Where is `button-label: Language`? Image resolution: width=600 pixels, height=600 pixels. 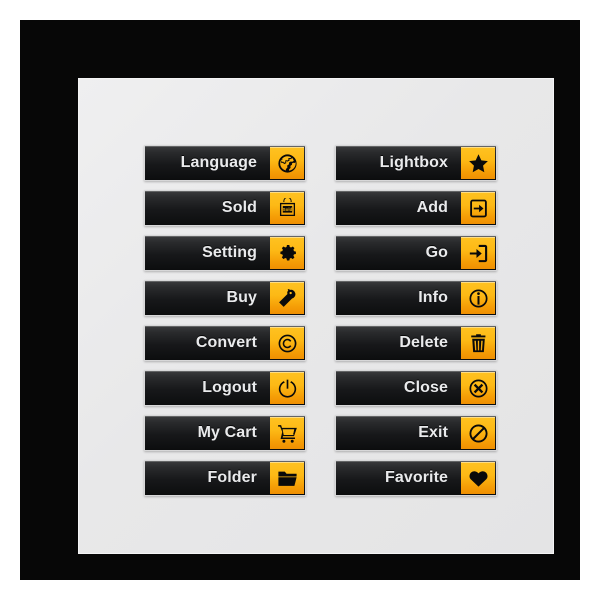 button-label: Language is located at coordinates (218, 162).